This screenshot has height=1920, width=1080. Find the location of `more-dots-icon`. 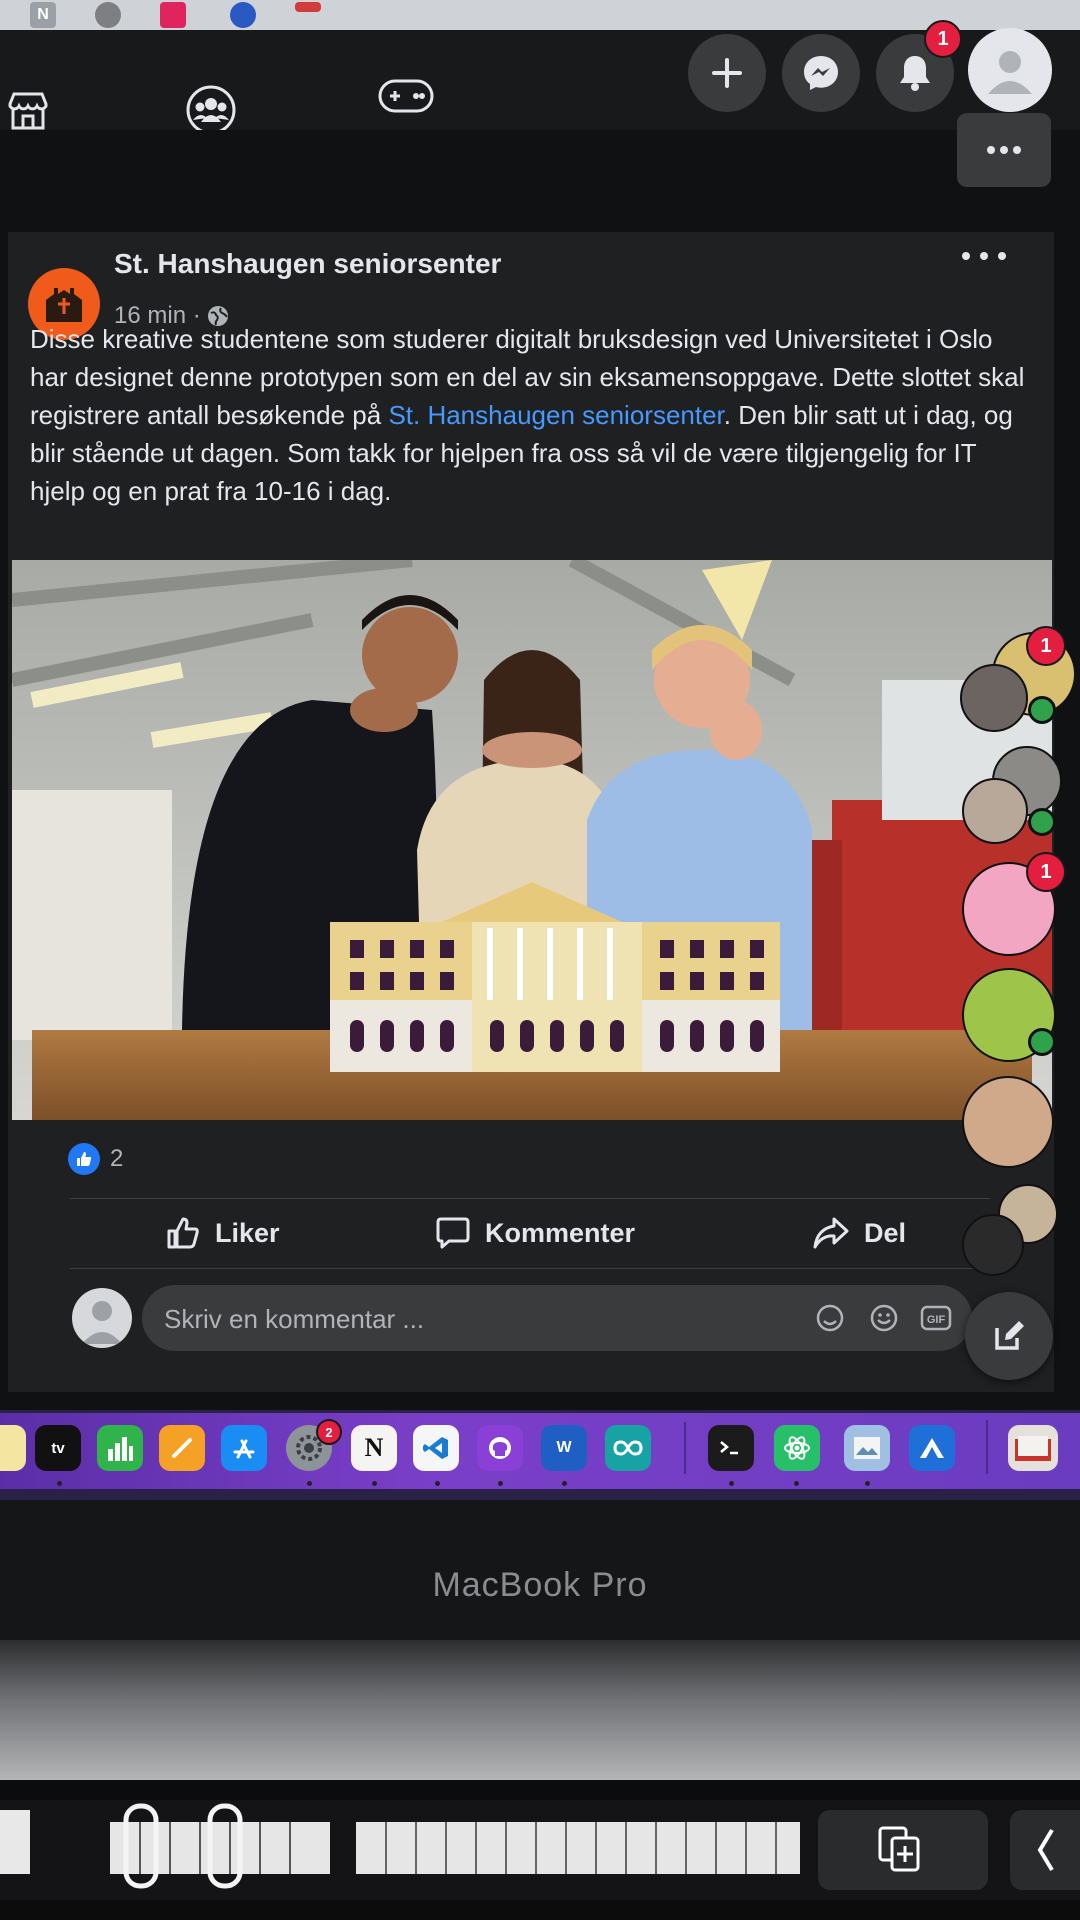

more-dots-icon is located at coordinates (1004, 150).